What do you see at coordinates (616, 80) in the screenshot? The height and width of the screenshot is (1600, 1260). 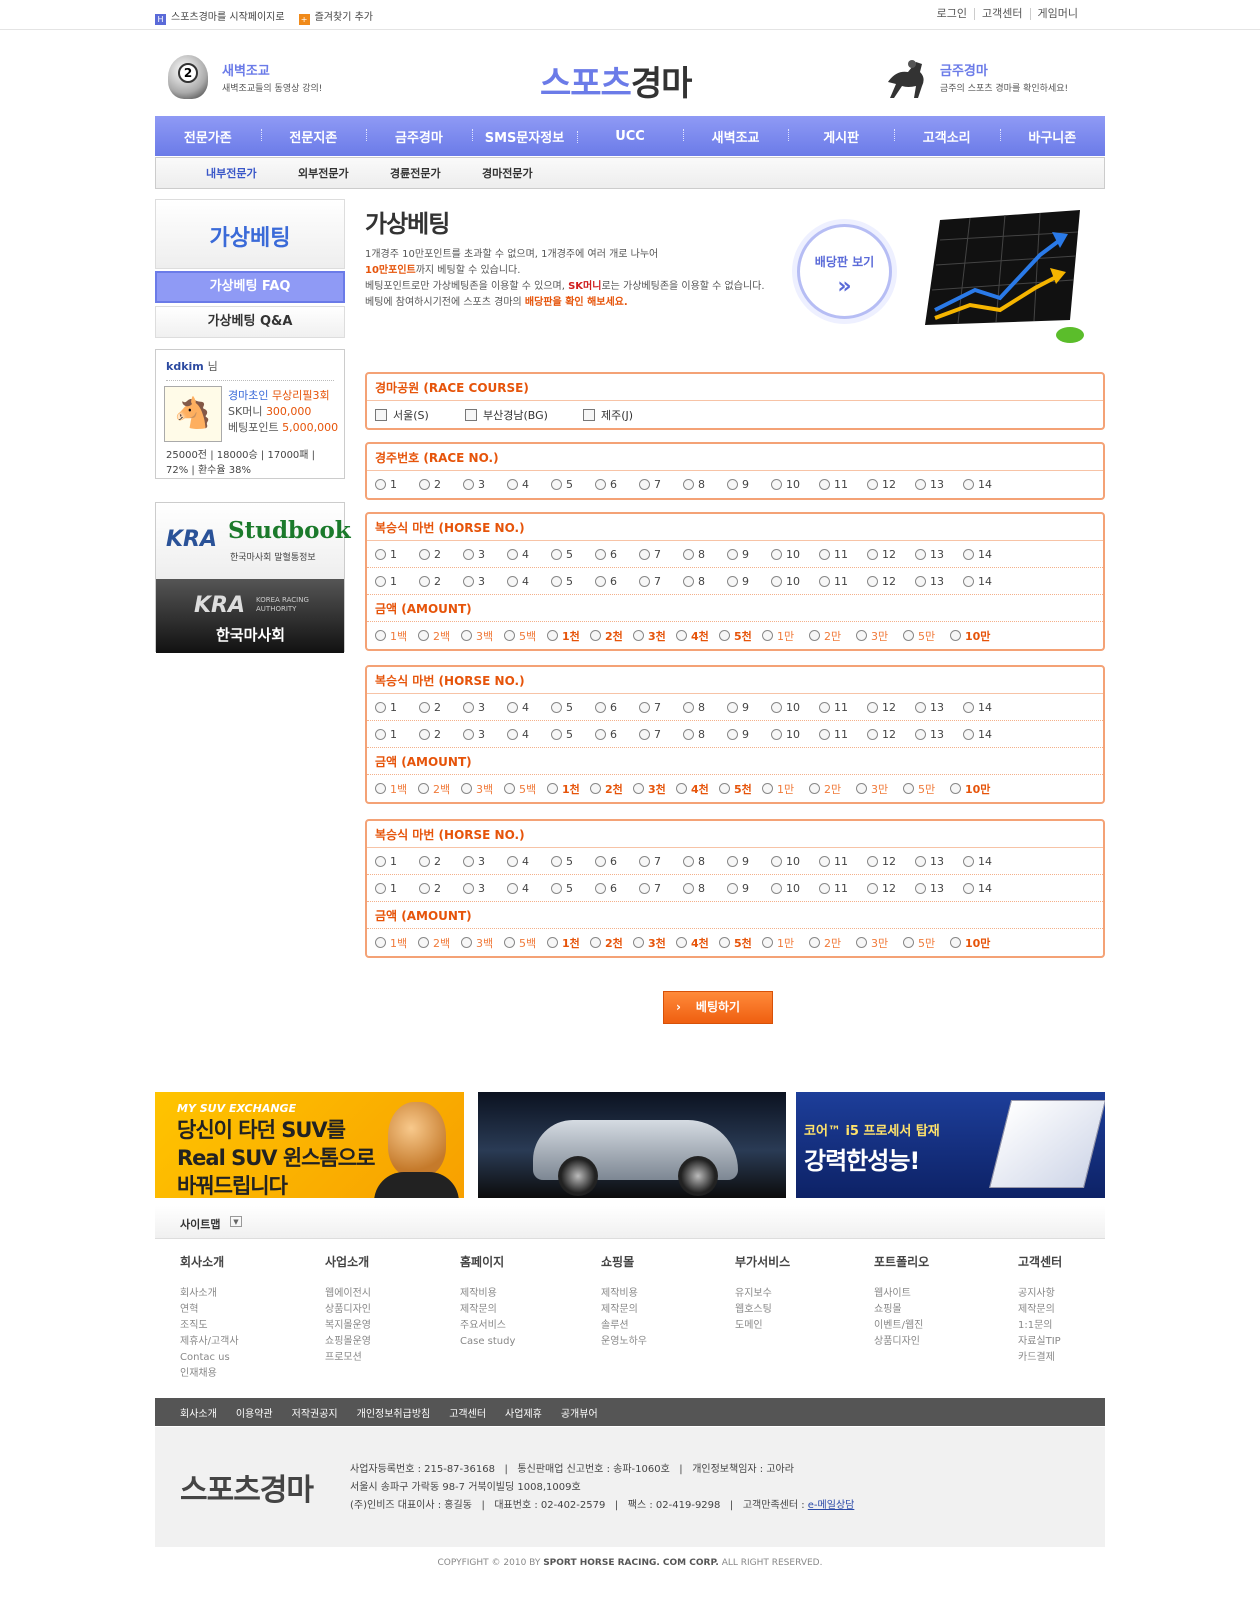 I see `site-logo: 스포츠경마` at bounding box center [616, 80].